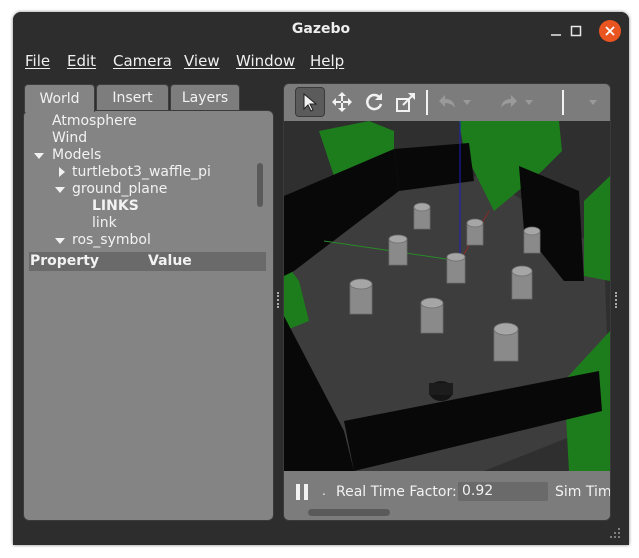 Image resolution: width=639 pixels, height=558 pixels. I want to click on tree-item-links-header: LINKS, so click(115, 206).